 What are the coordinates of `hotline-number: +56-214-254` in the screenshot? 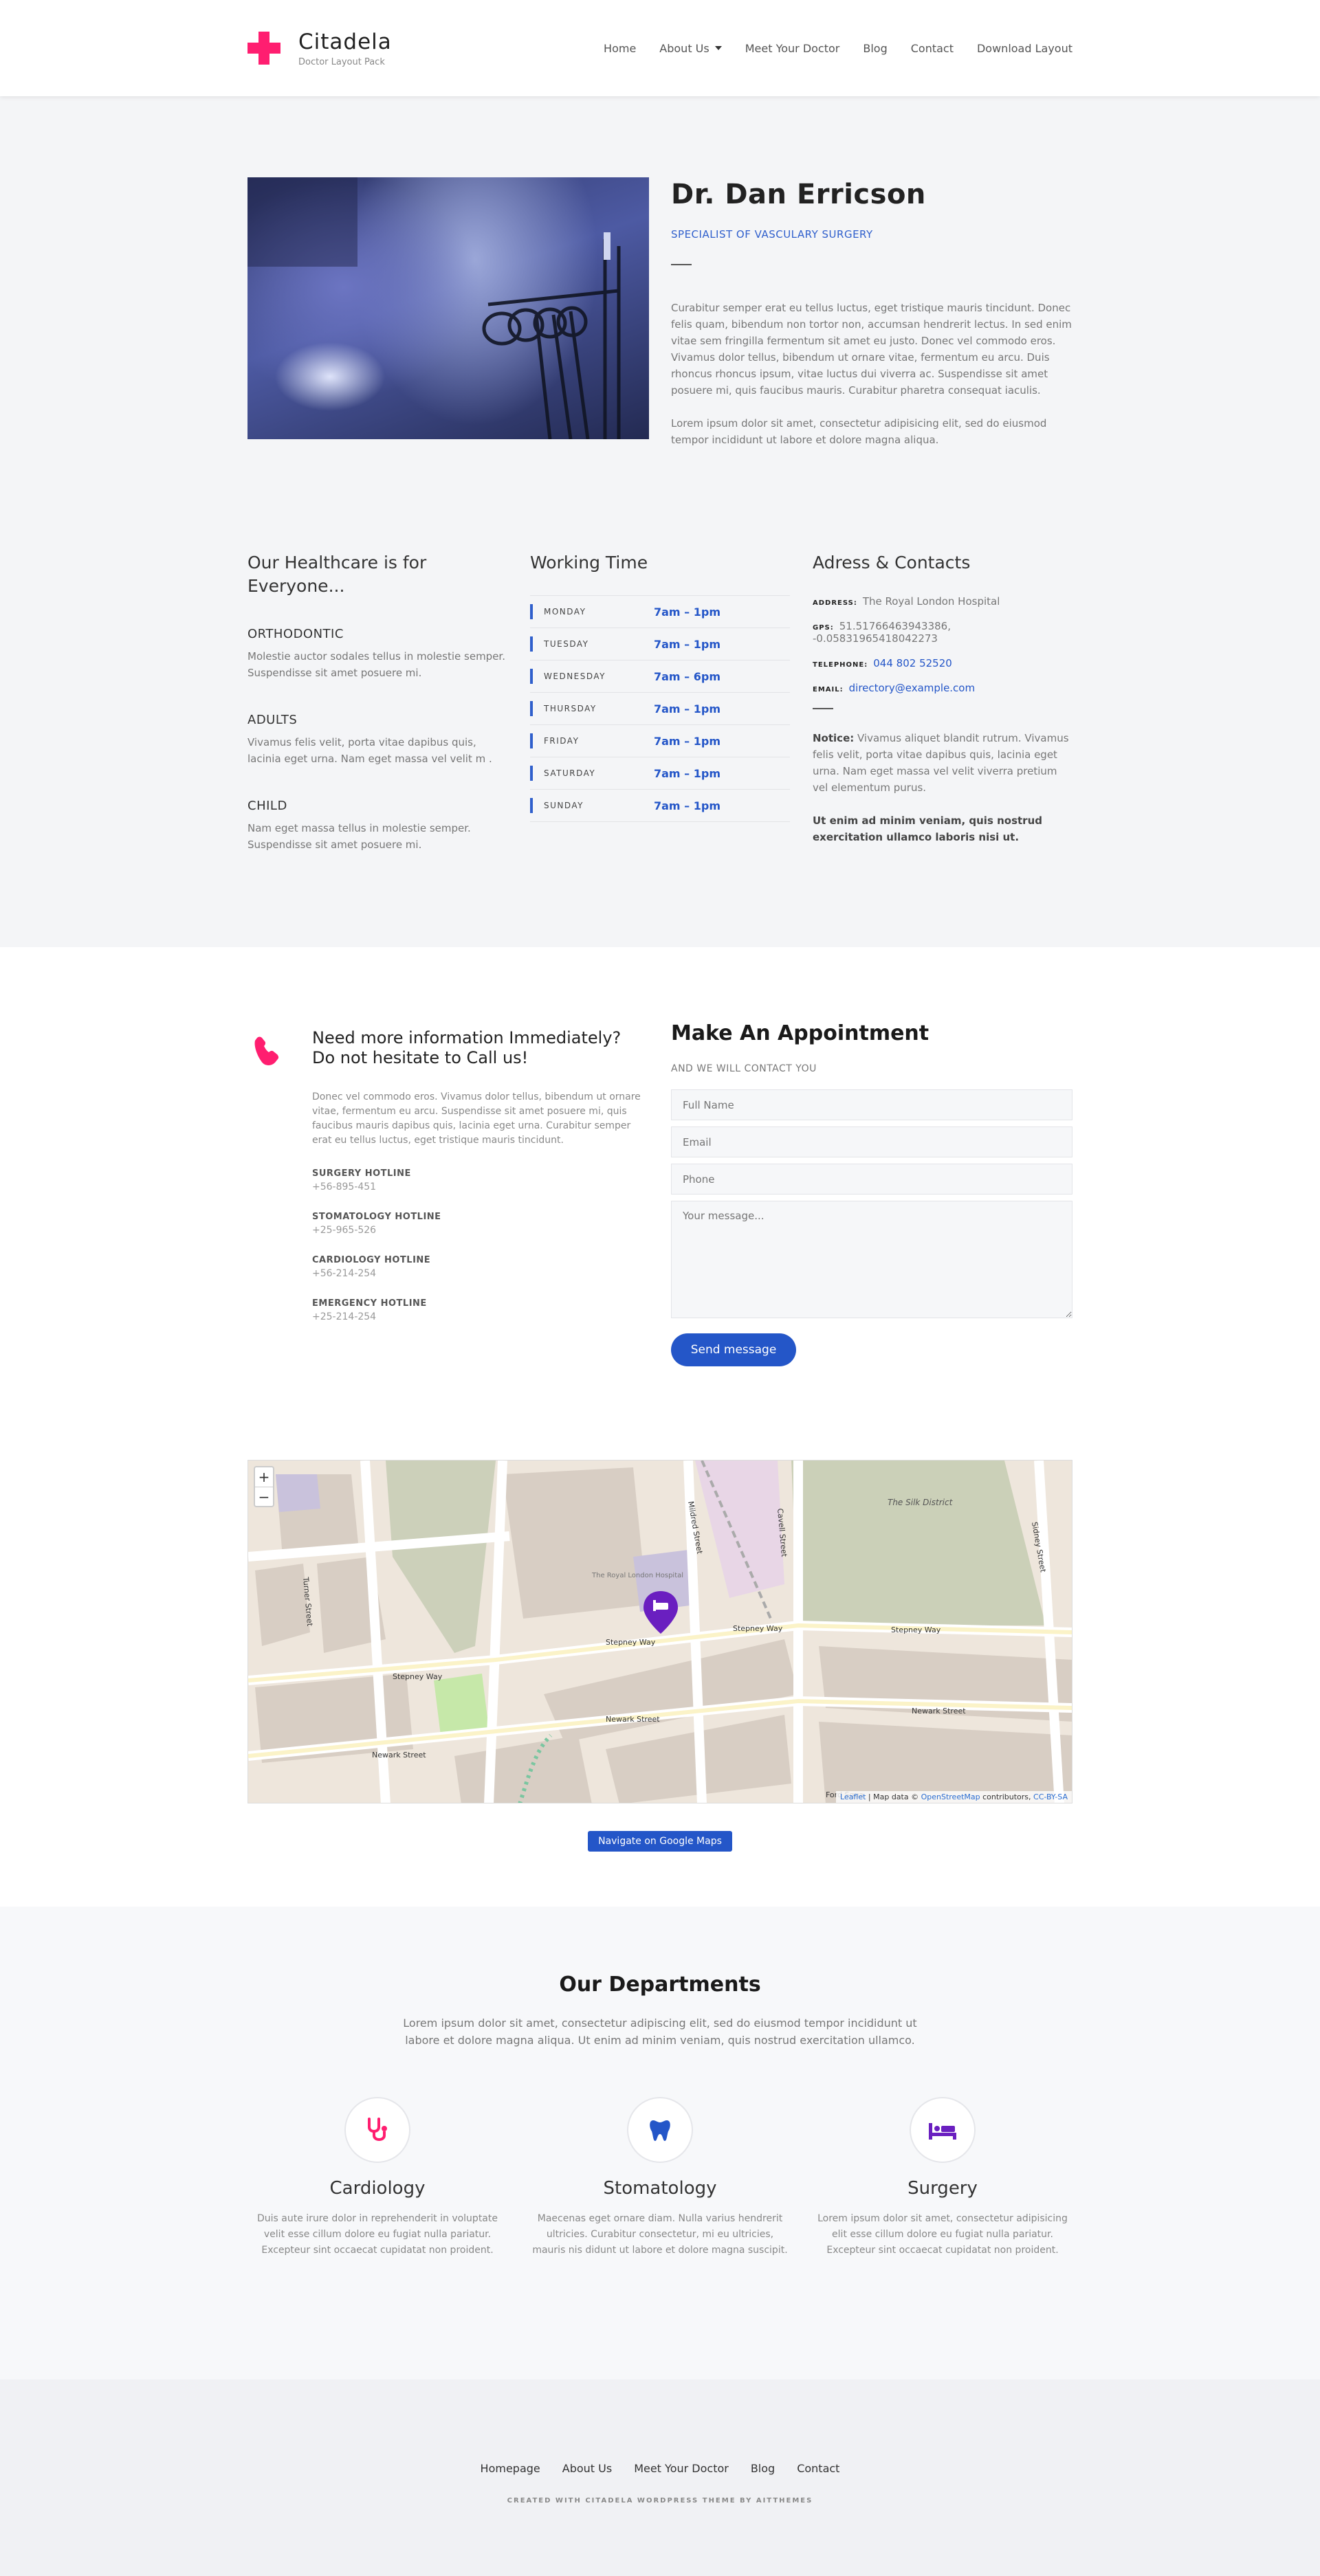 It's located at (480, 1273).